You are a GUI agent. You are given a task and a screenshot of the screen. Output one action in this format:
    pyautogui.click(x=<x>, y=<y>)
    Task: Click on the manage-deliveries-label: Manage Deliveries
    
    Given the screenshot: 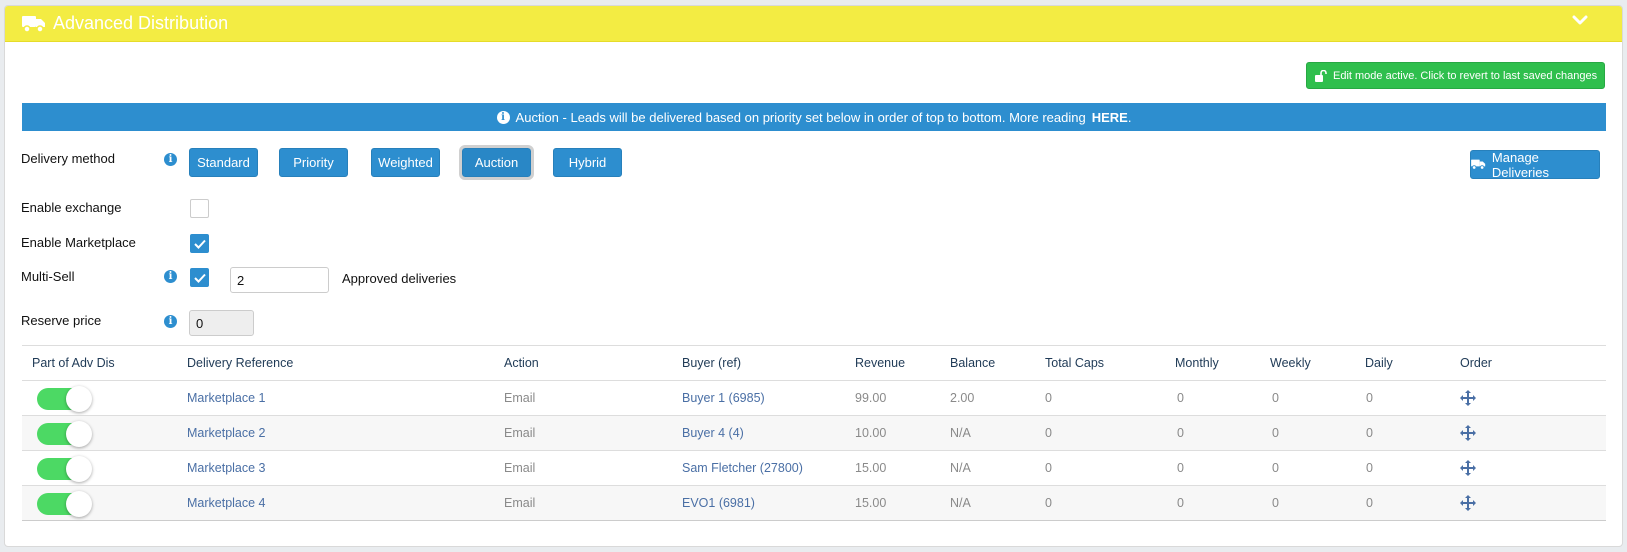 What is the action you would take?
    pyautogui.click(x=1520, y=164)
    